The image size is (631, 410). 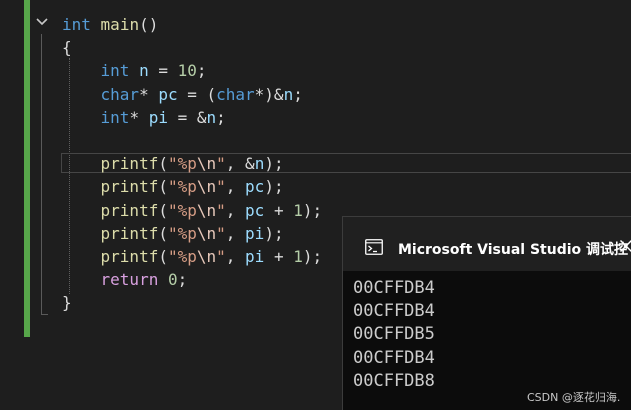 I want to click on code-token: , &, so click(x=240, y=164).